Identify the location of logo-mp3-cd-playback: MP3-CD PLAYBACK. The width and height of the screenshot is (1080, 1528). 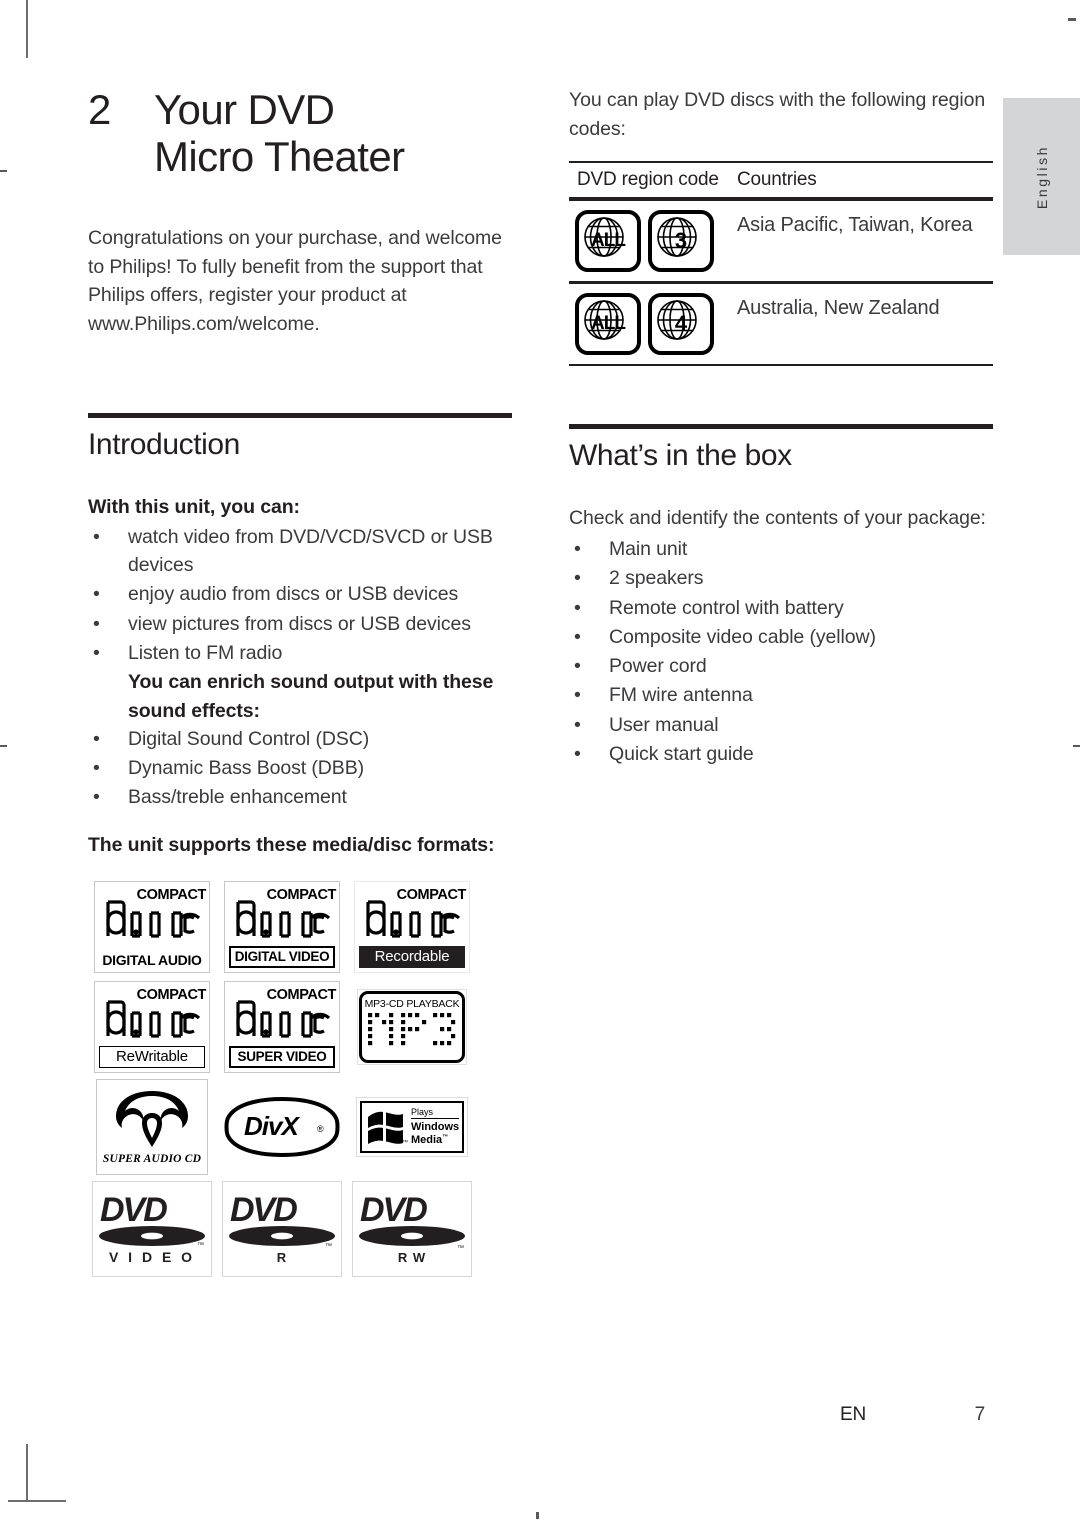
(412, 1026).